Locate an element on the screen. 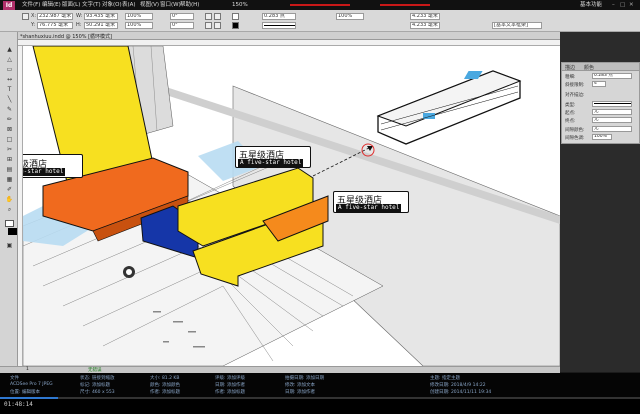 The image size is (640, 414). menu-table: 表(A) is located at coordinates (129, 5).